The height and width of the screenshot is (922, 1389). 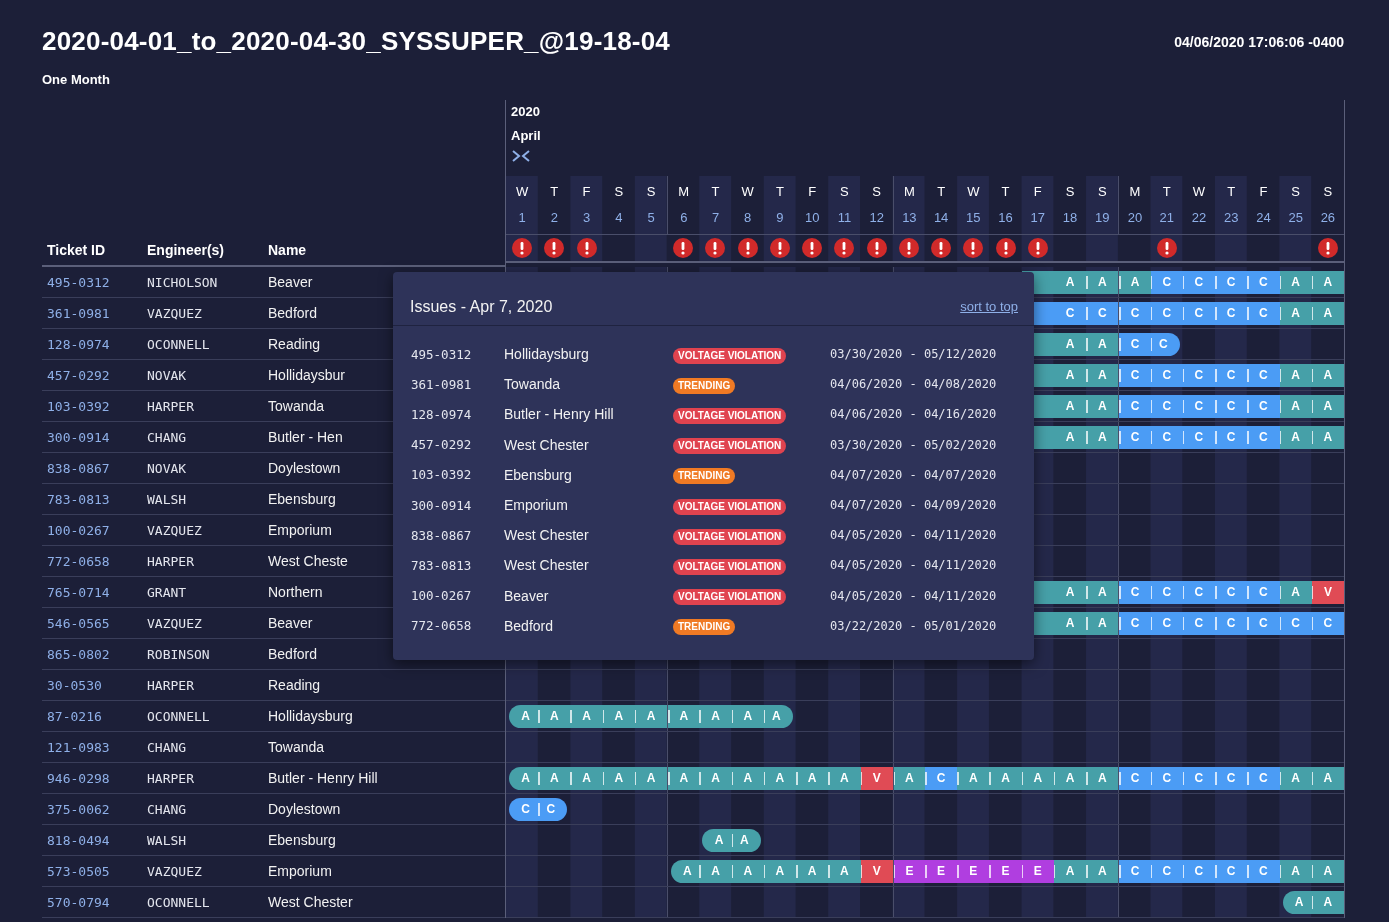 I want to click on month-label: April, so click(x=526, y=136).